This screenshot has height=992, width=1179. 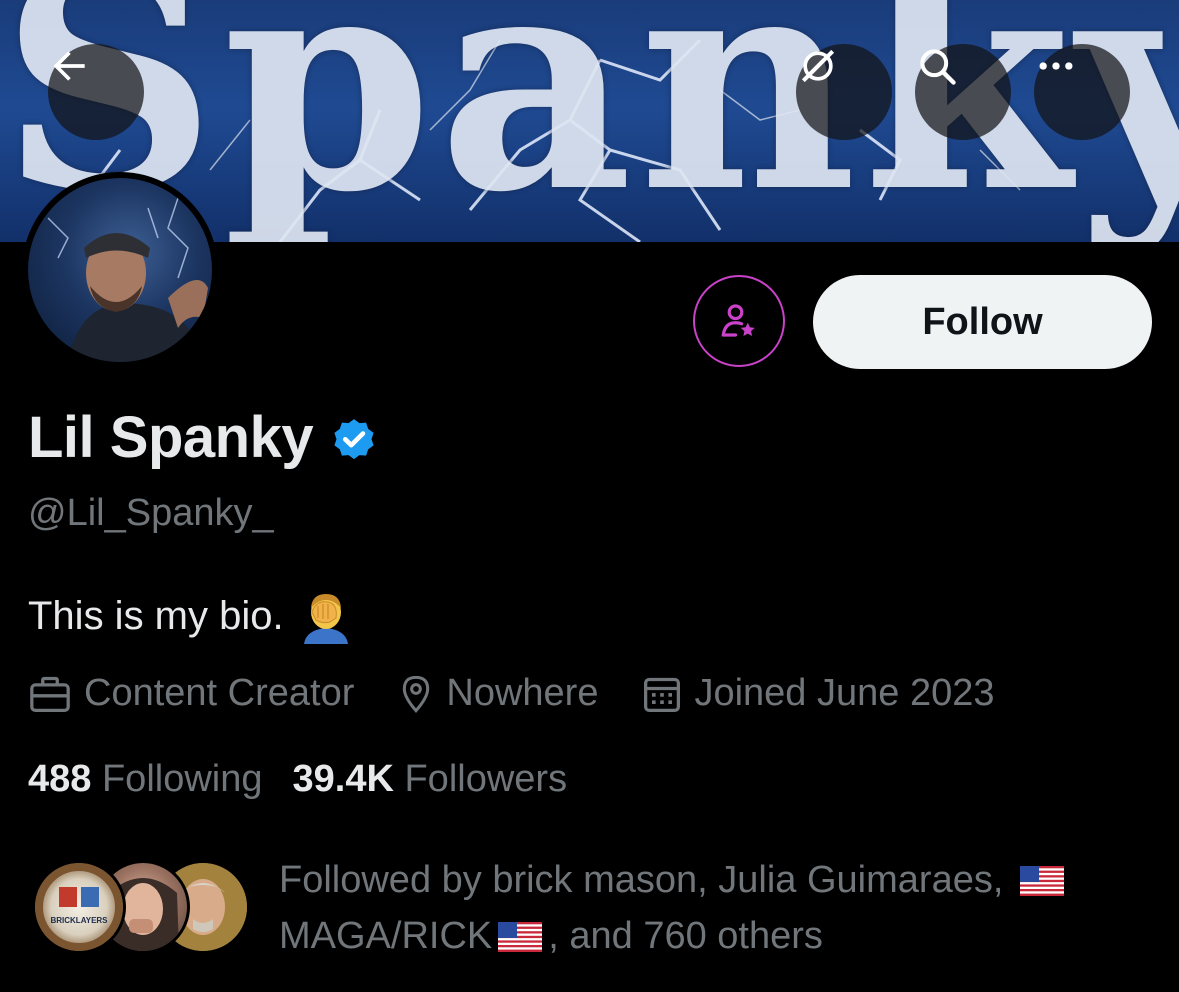 What do you see at coordinates (343, 779) in the screenshot?
I see `followers-count: 39.4K` at bounding box center [343, 779].